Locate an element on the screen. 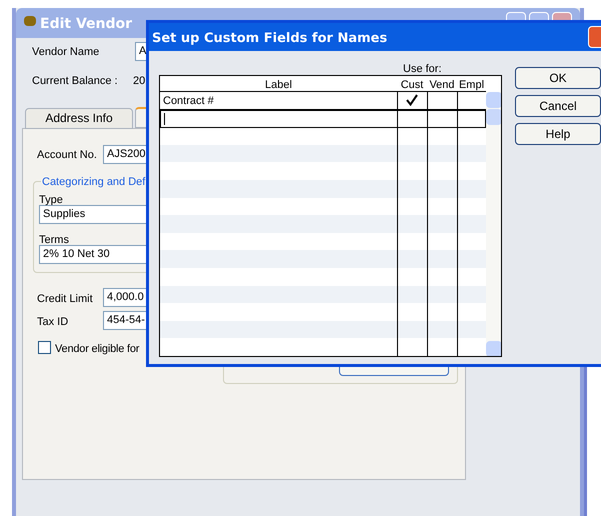 This screenshot has height=516, width=601. scroll-thumb is located at coordinates (493, 117).